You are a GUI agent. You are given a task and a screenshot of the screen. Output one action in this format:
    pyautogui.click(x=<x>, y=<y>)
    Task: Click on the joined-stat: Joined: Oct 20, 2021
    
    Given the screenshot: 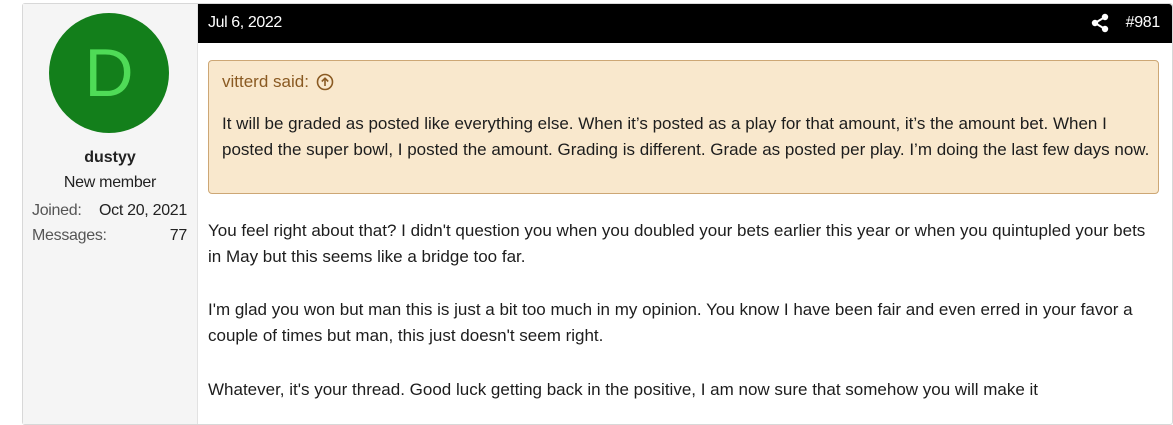 What is the action you would take?
    pyautogui.click(x=109, y=211)
    